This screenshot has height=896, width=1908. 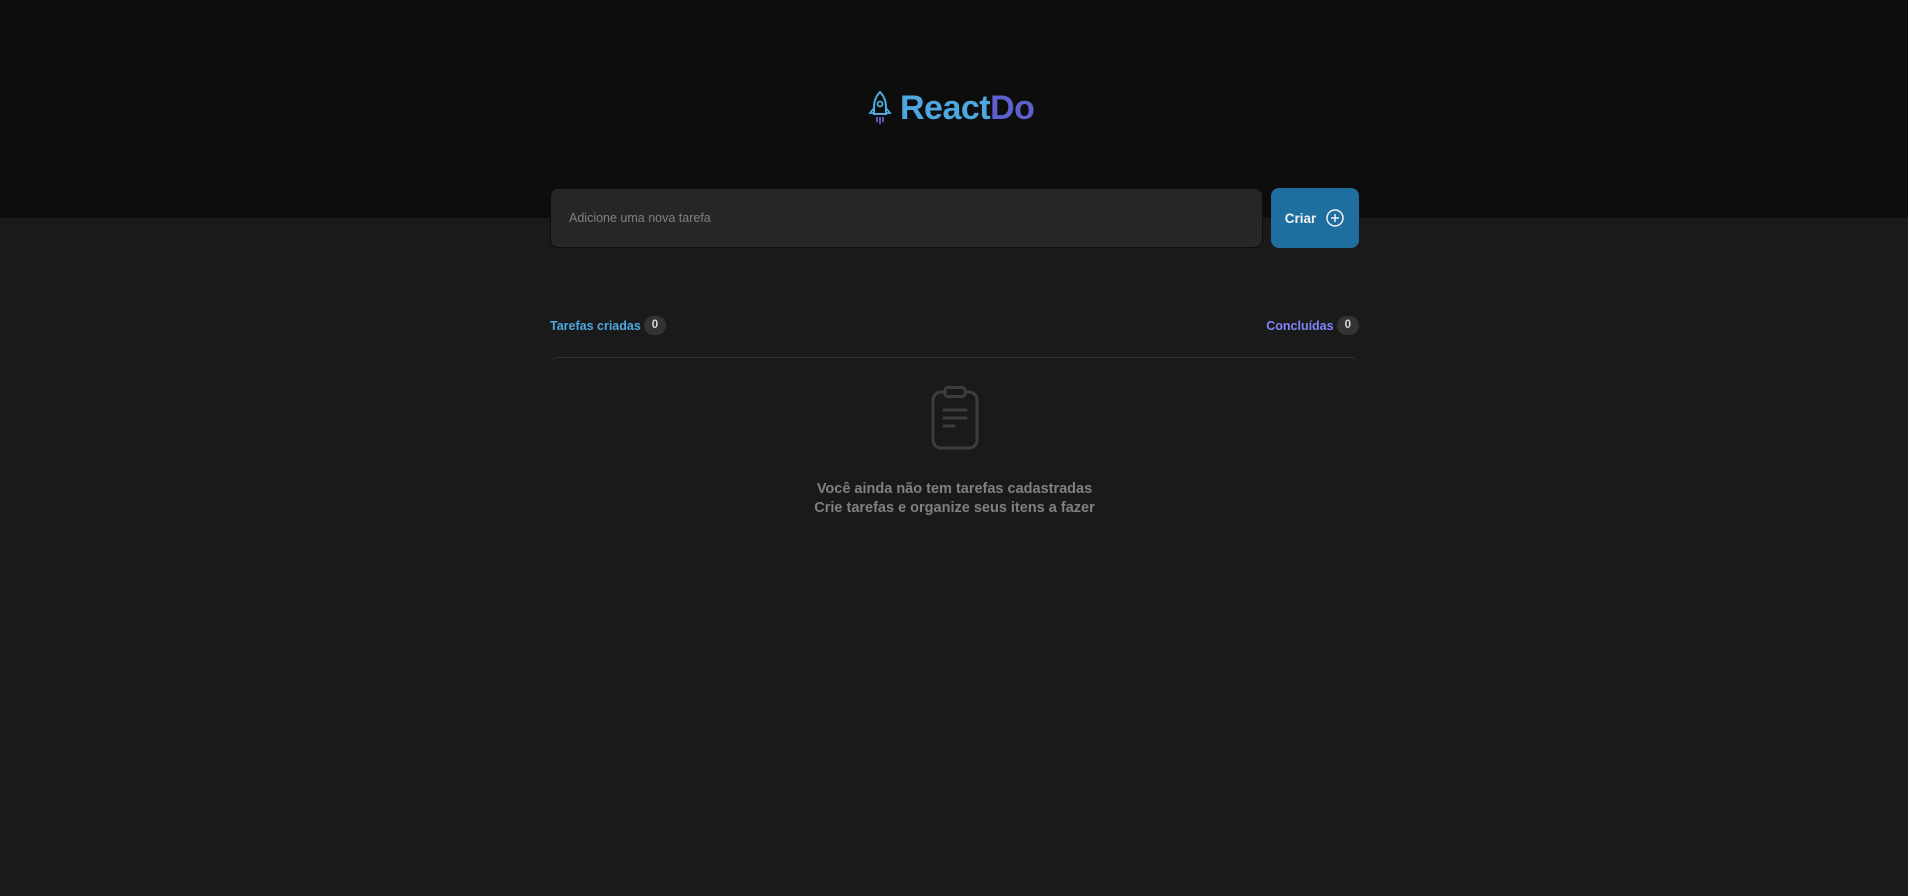 I want to click on rocket-icon, so click(x=880, y=107).